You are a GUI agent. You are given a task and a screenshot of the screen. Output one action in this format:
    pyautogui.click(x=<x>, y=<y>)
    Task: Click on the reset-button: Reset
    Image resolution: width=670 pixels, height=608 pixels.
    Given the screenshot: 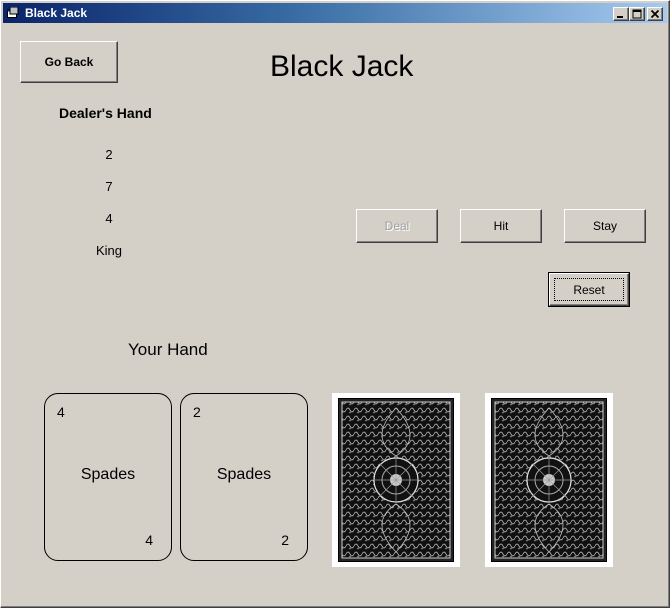 What is the action you would take?
    pyautogui.click(x=589, y=289)
    